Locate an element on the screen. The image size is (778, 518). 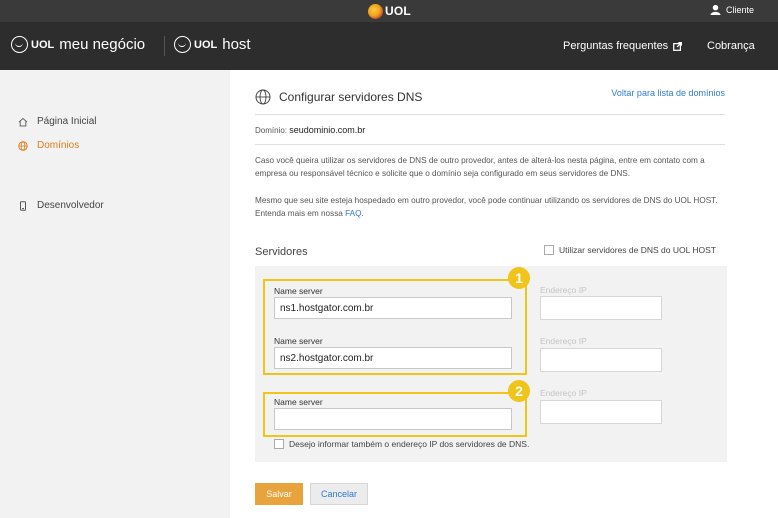
top-bar: UOL Cliente is located at coordinates (389, 11).